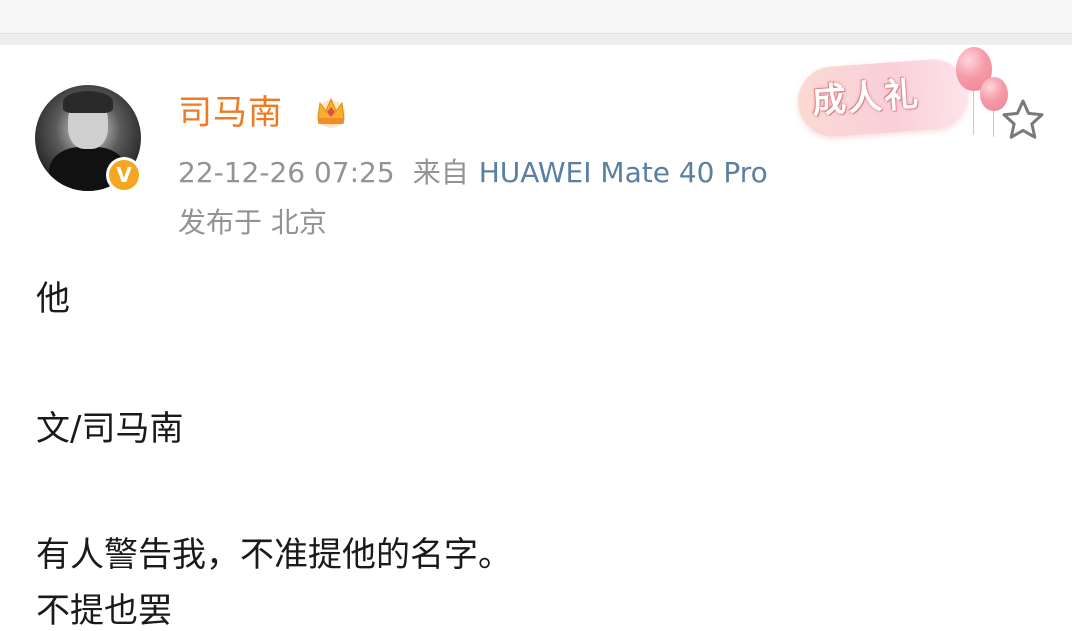 The height and width of the screenshot is (631, 1072). I want to click on verified-badge: V, so click(124, 175).